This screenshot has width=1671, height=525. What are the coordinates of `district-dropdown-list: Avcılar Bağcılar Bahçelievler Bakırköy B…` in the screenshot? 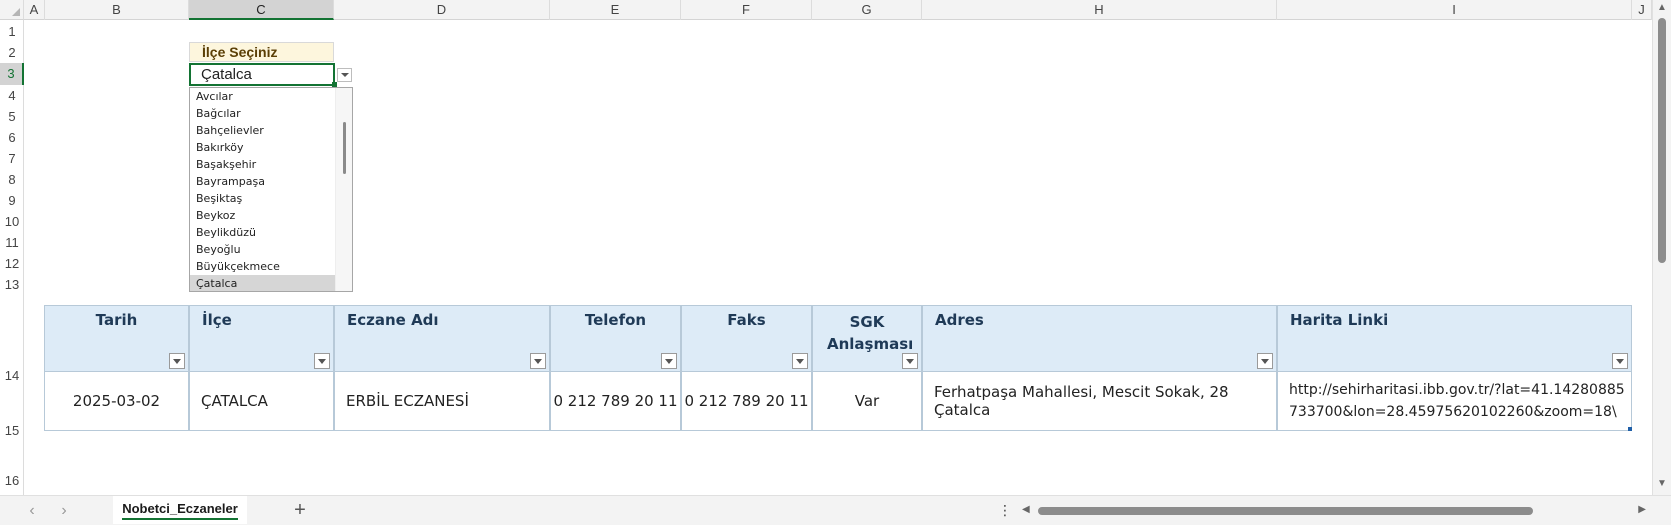 It's located at (271, 189).